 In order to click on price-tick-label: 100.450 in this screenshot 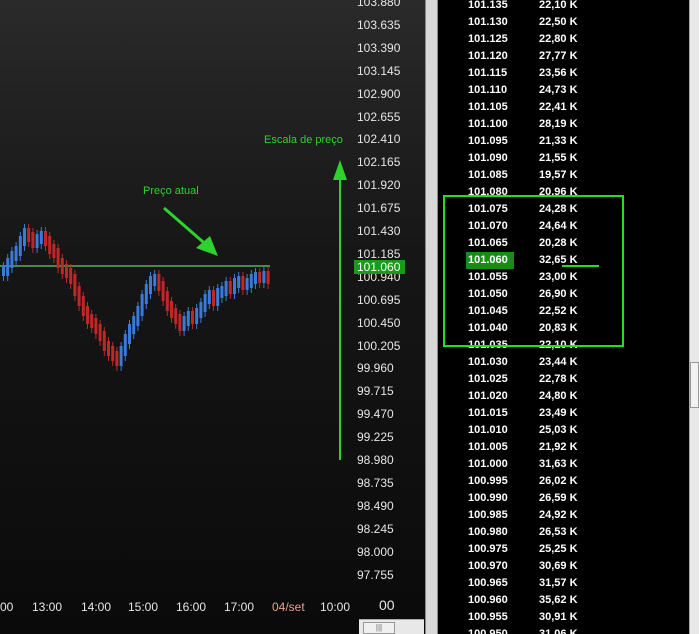, I will do `click(379, 322)`.